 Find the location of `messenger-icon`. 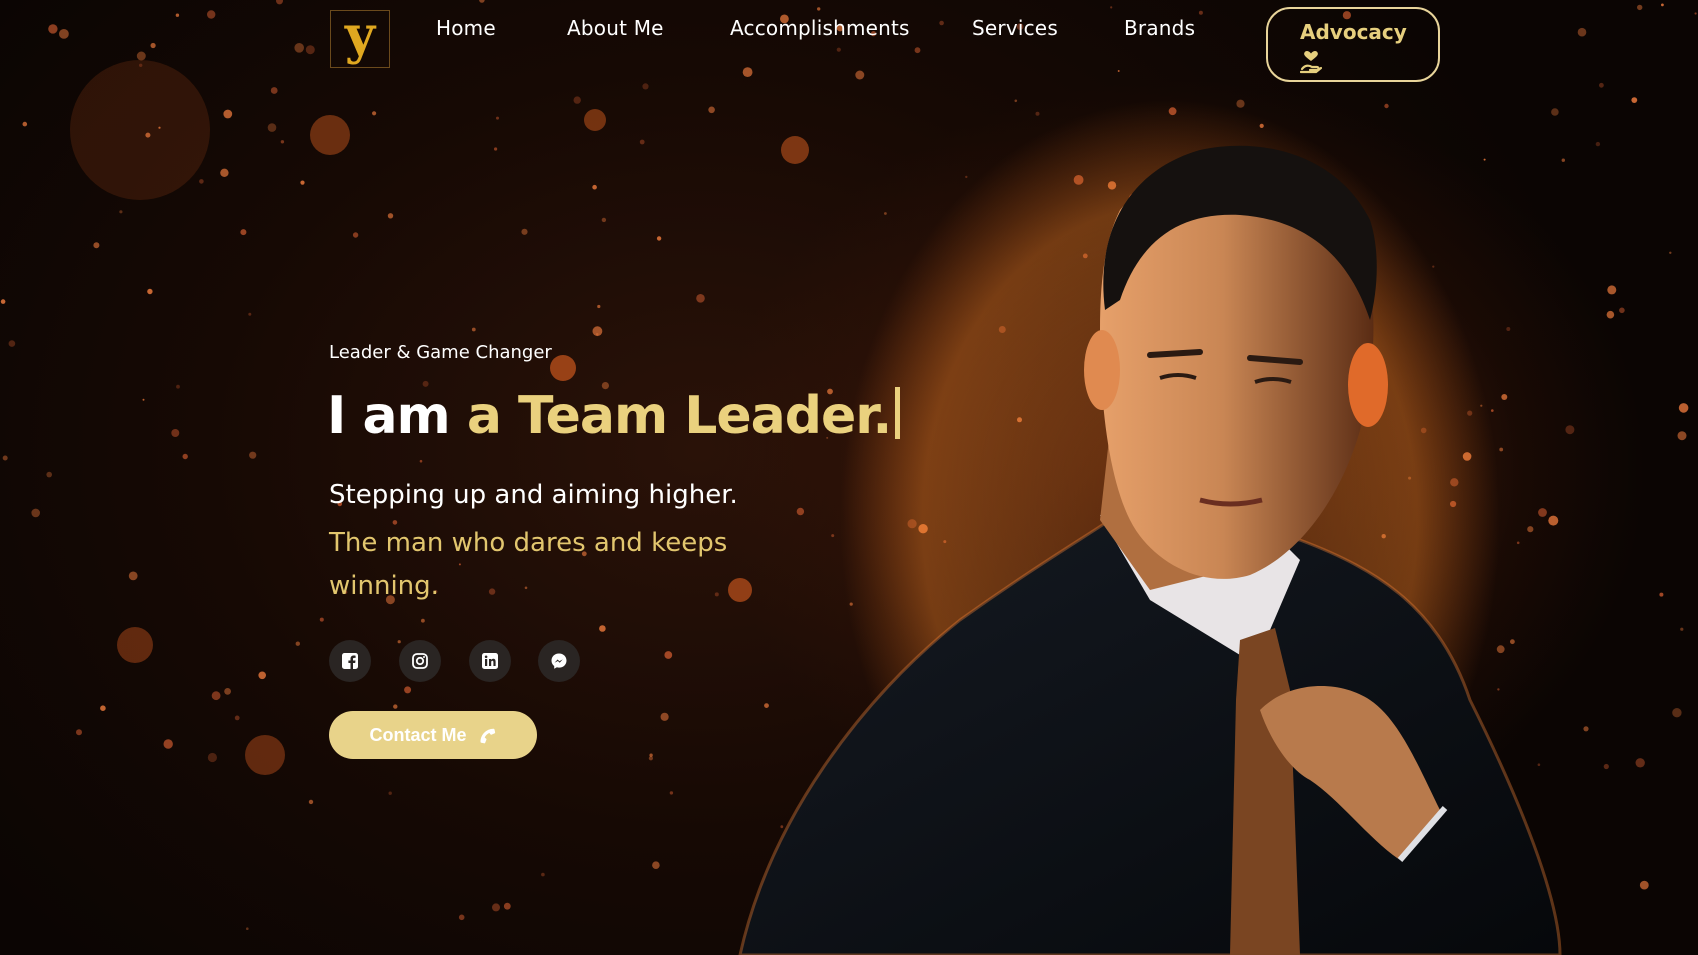

messenger-icon is located at coordinates (559, 661).